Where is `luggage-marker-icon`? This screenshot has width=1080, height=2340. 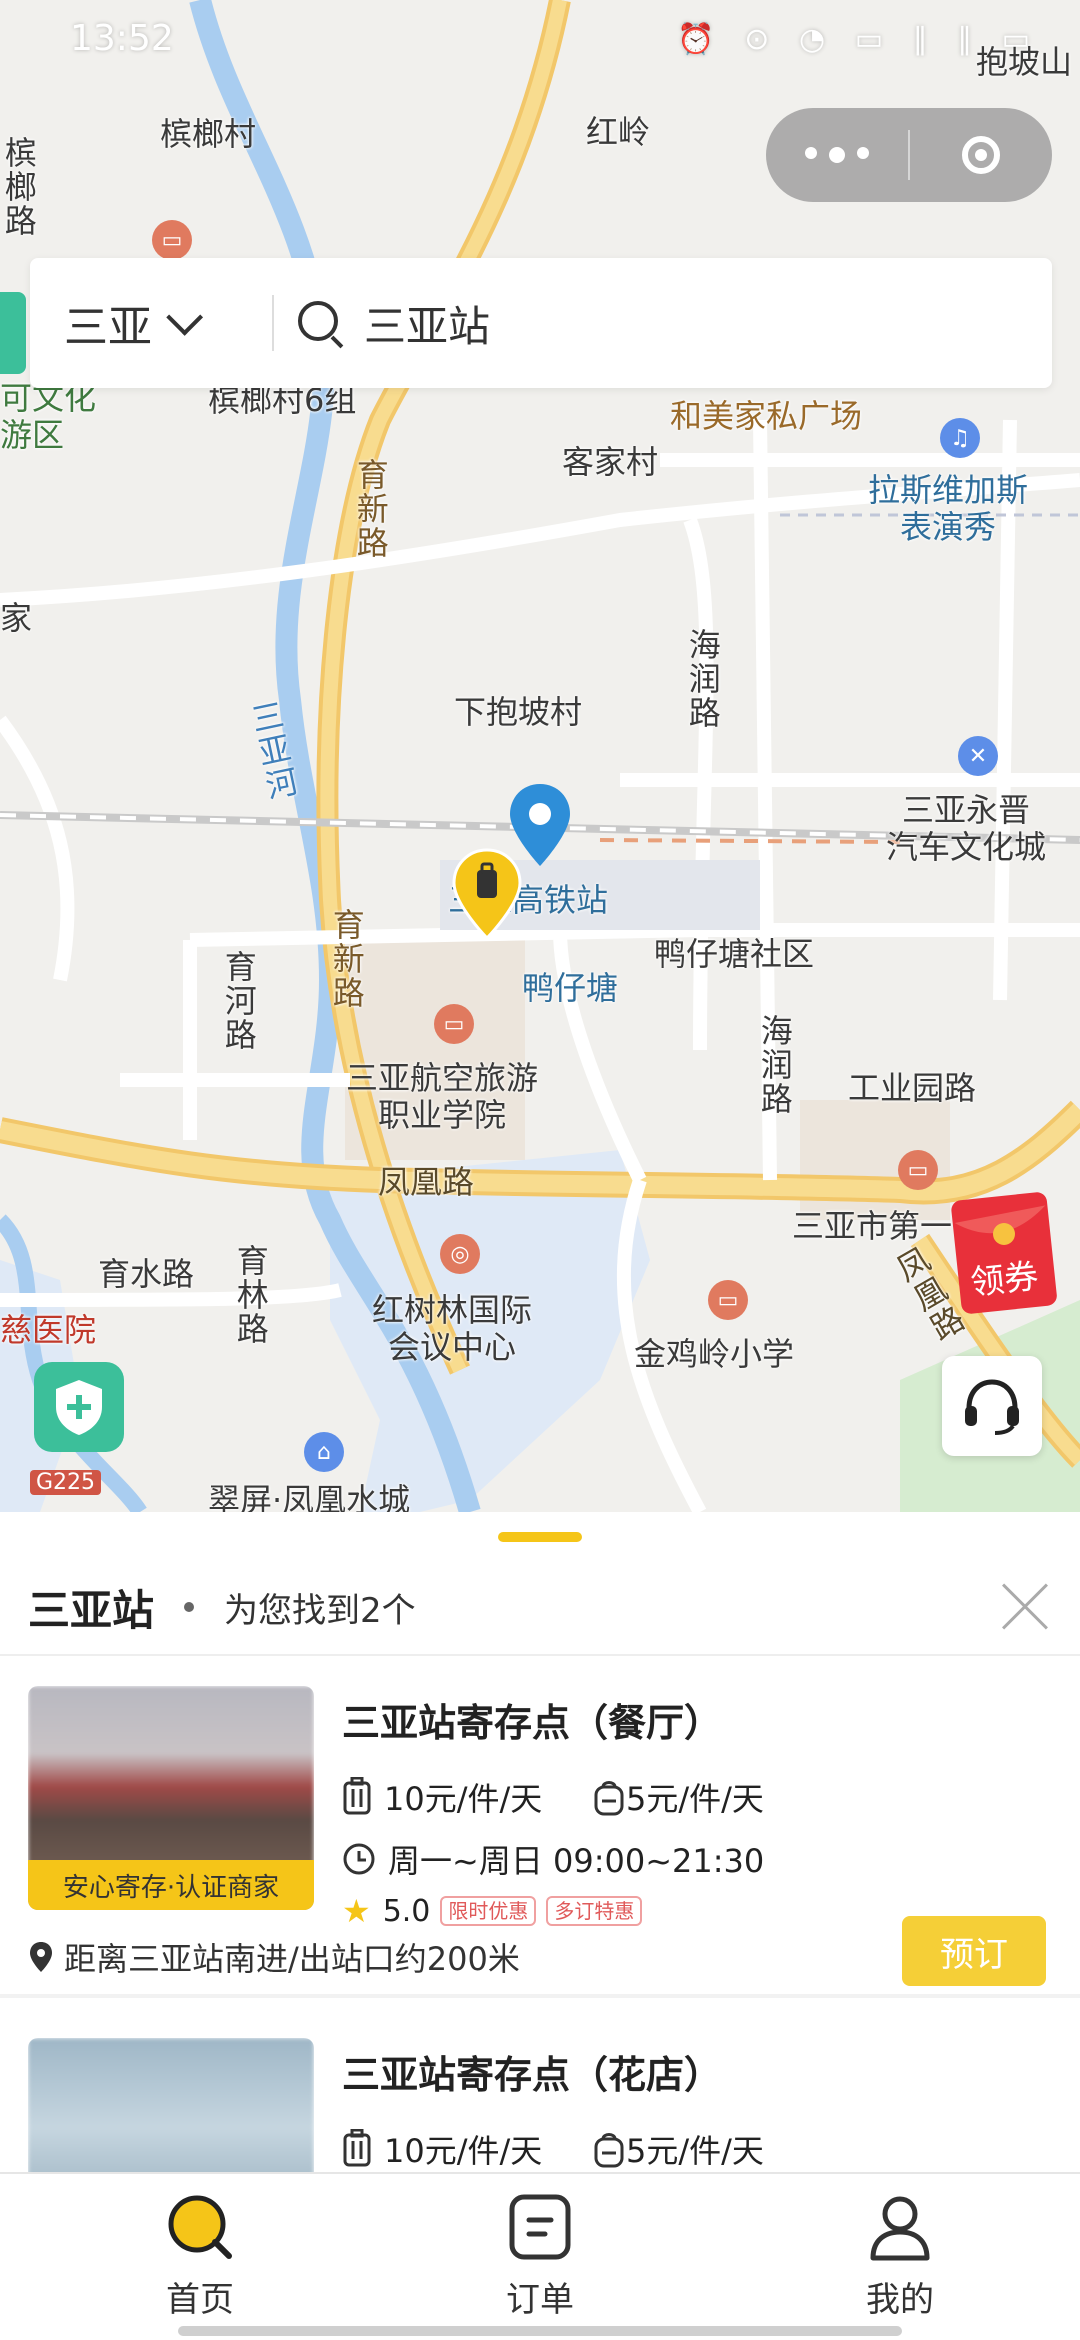
luggage-marker-icon is located at coordinates (487, 894).